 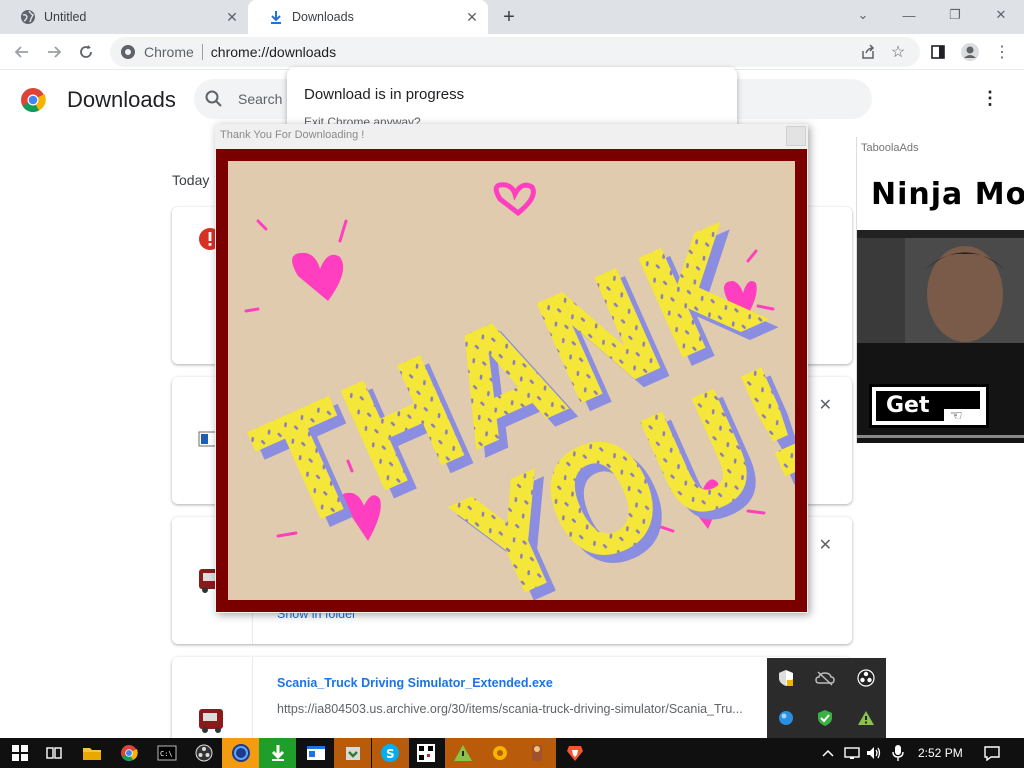 What do you see at coordinates (828, 753) in the screenshot?
I see `show-hidden-icons-chevron` at bounding box center [828, 753].